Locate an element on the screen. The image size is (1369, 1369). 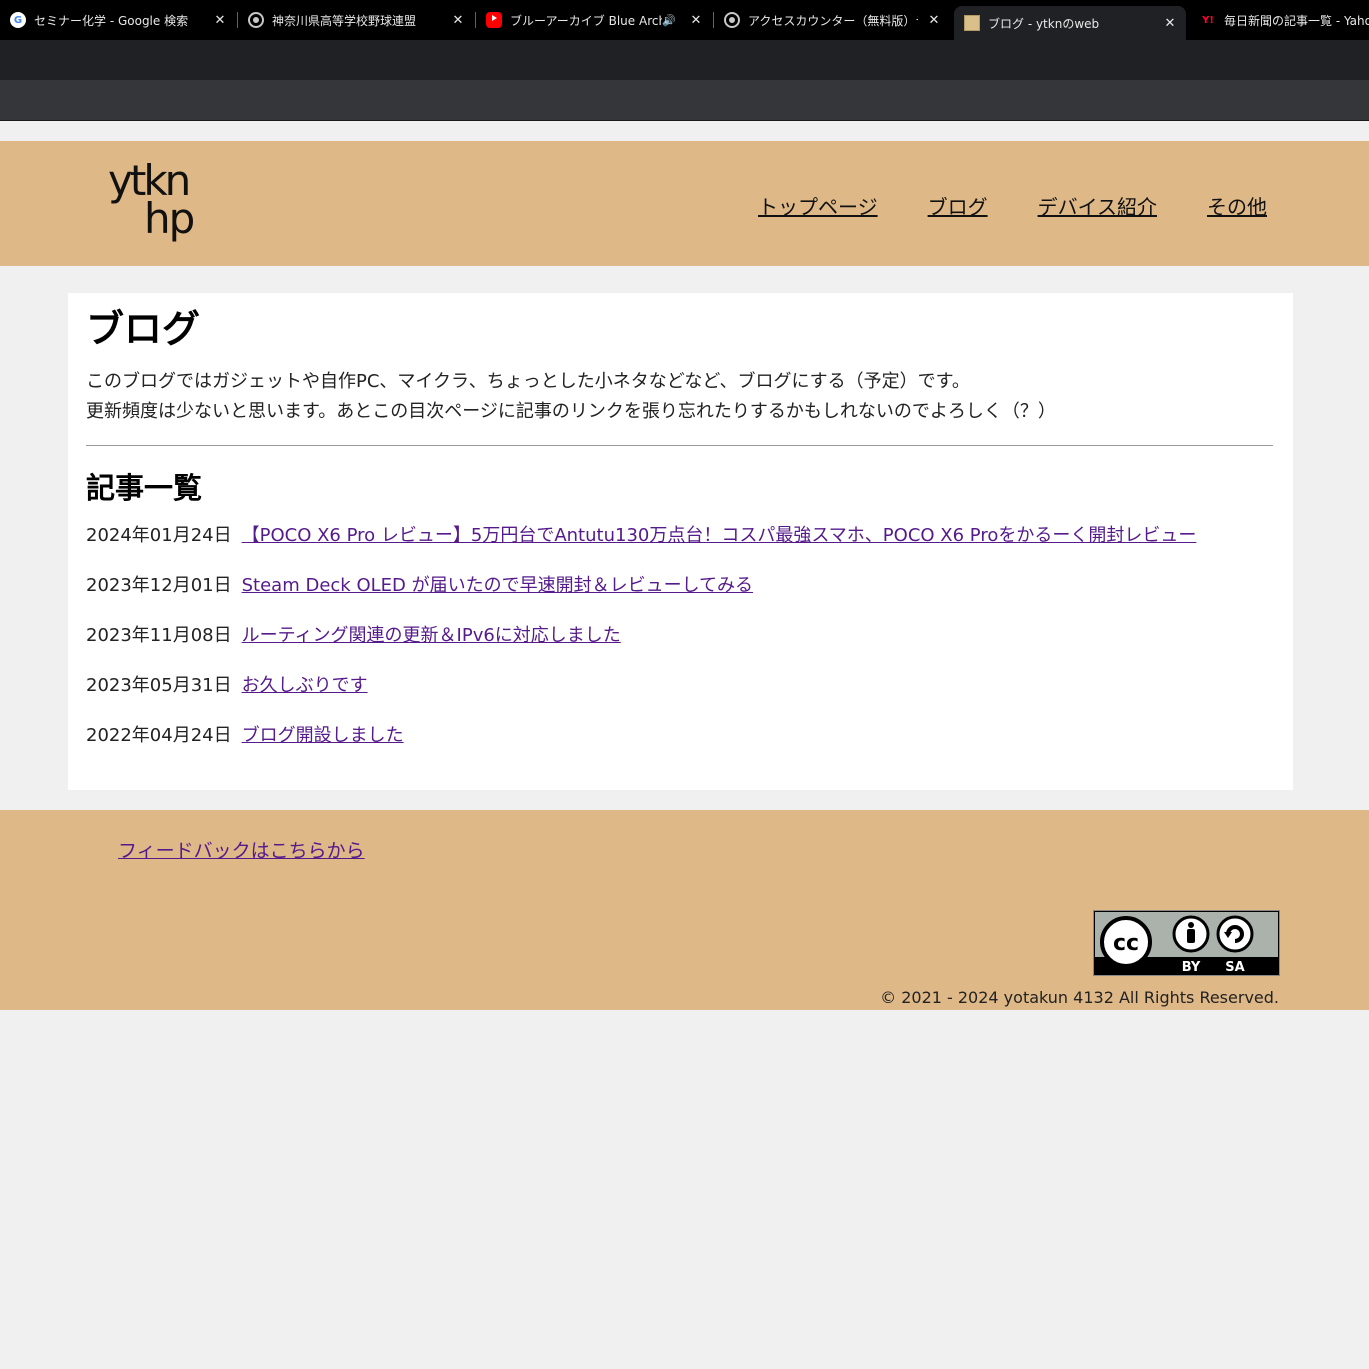
browser-tab: G セミナー化学 - Google 検索 ✕ is located at coordinates (118, 20).